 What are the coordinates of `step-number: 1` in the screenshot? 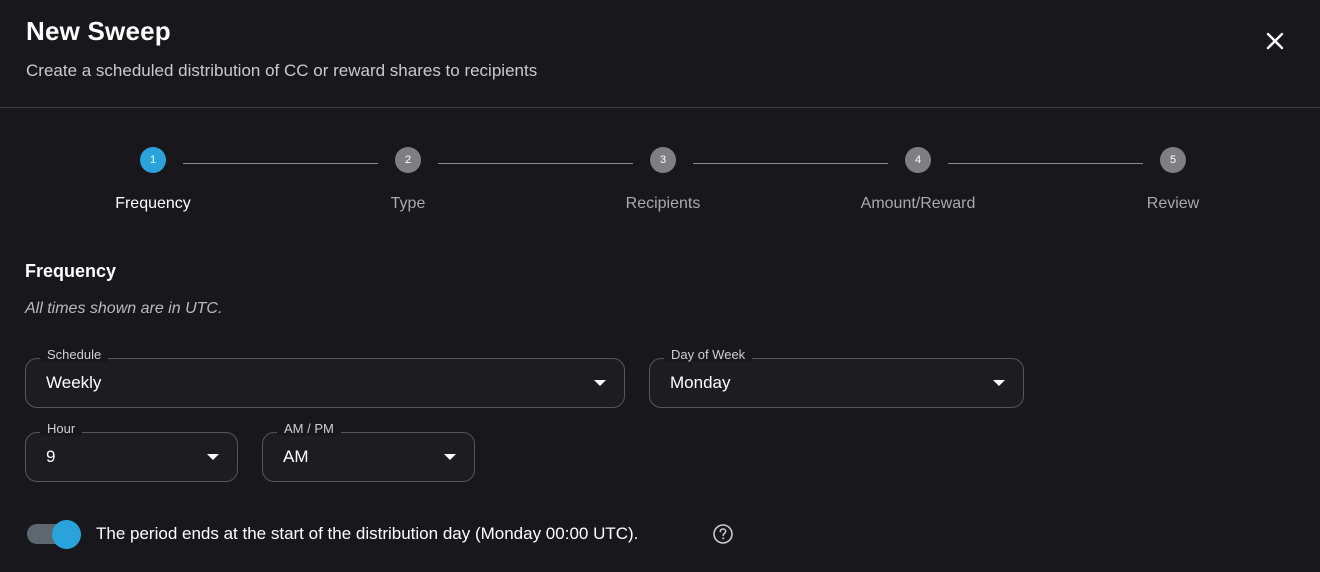 It's located at (153, 160).